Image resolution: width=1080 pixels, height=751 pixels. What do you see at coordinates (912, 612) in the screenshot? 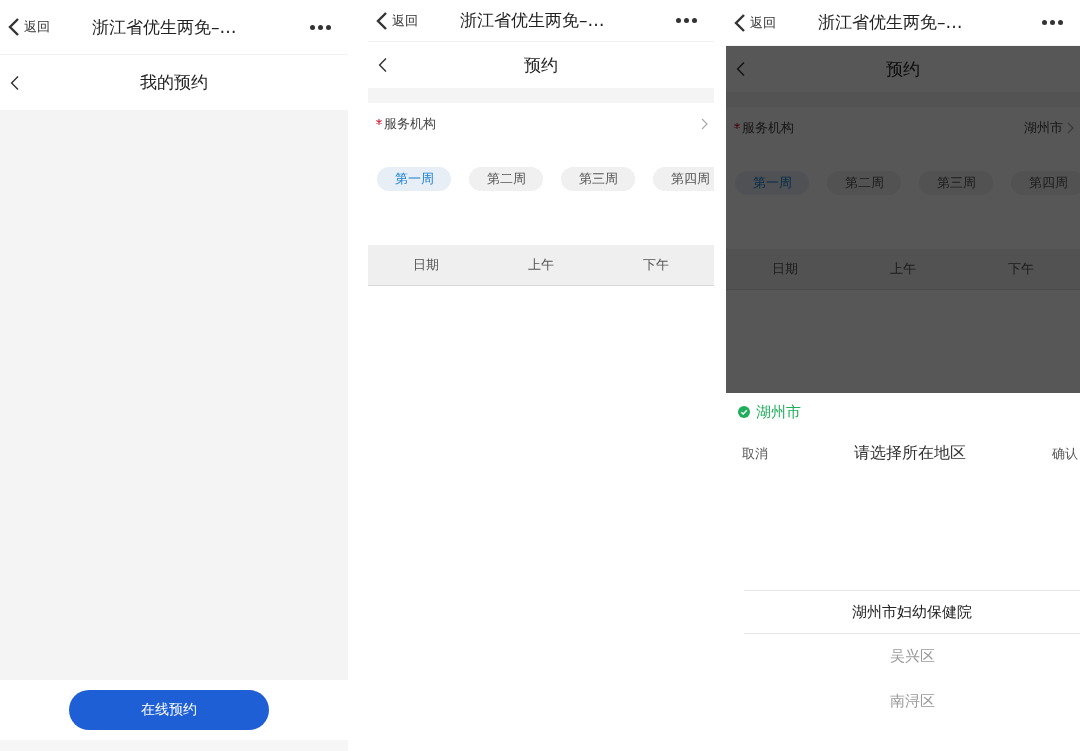
I see `picker-option: 湖州市妇幼保健院` at bounding box center [912, 612].